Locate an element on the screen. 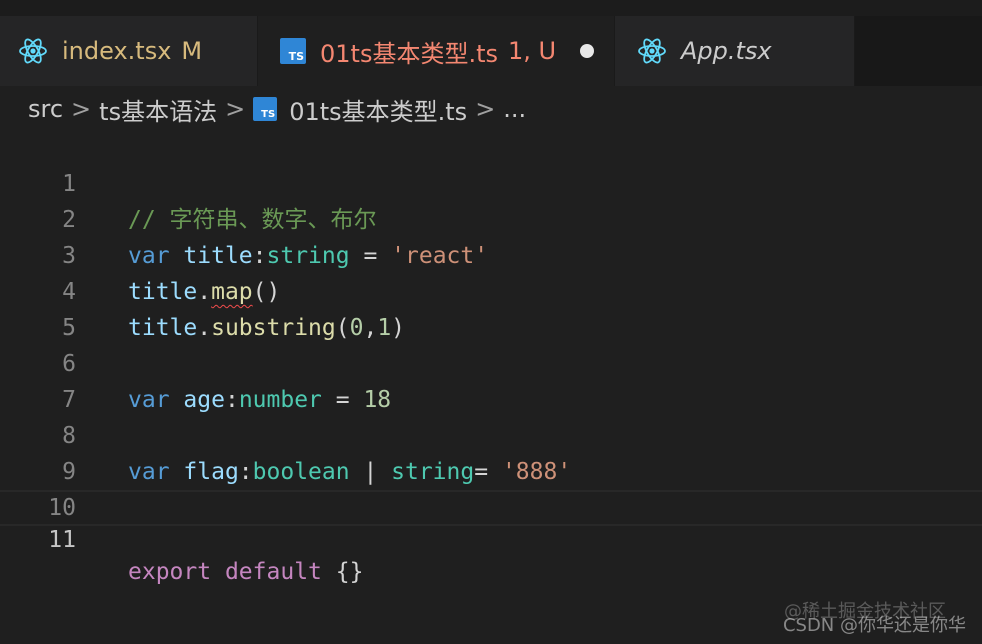 This screenshot has height=644, width=982. tab-label: 01ts基本类型.ts is located at coordinates (409, 53).